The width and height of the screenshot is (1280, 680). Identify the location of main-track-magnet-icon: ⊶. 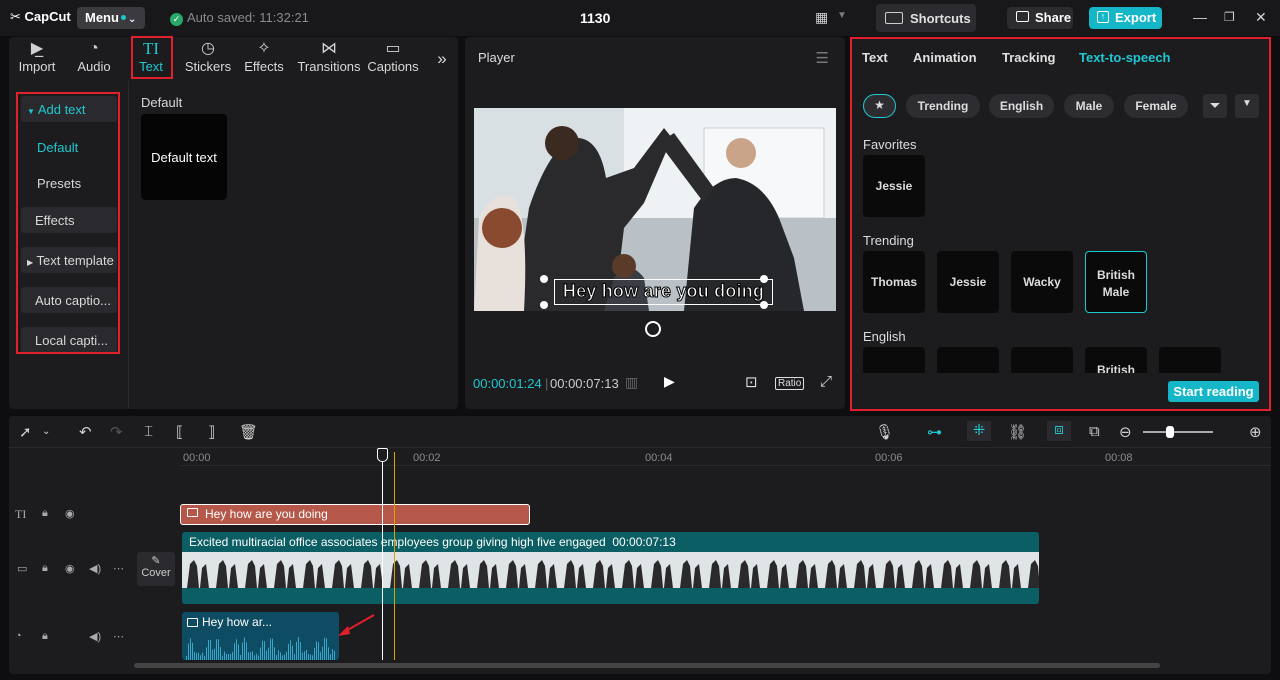
(934, 432).